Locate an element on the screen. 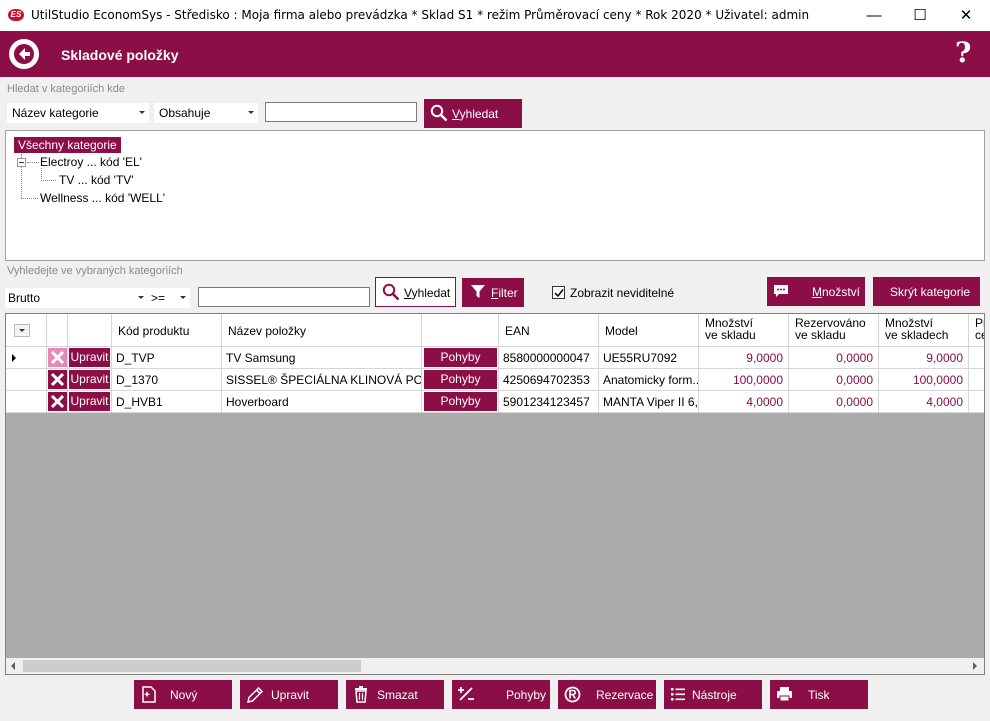  column-ean: EAN is located at coordinates (549, 330).